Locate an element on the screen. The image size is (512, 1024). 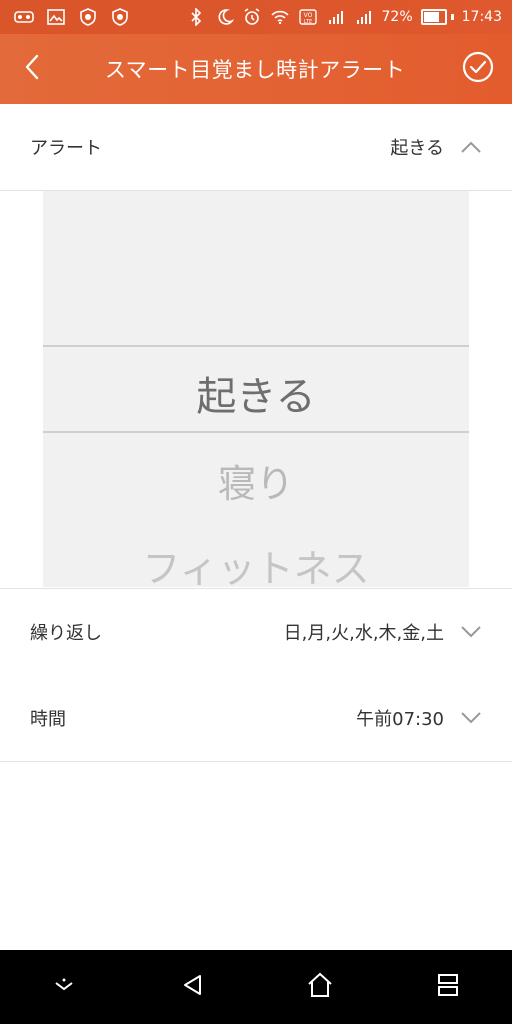
app-header: スマート目覚まし時計アラート is located at coordinates (256, 69).